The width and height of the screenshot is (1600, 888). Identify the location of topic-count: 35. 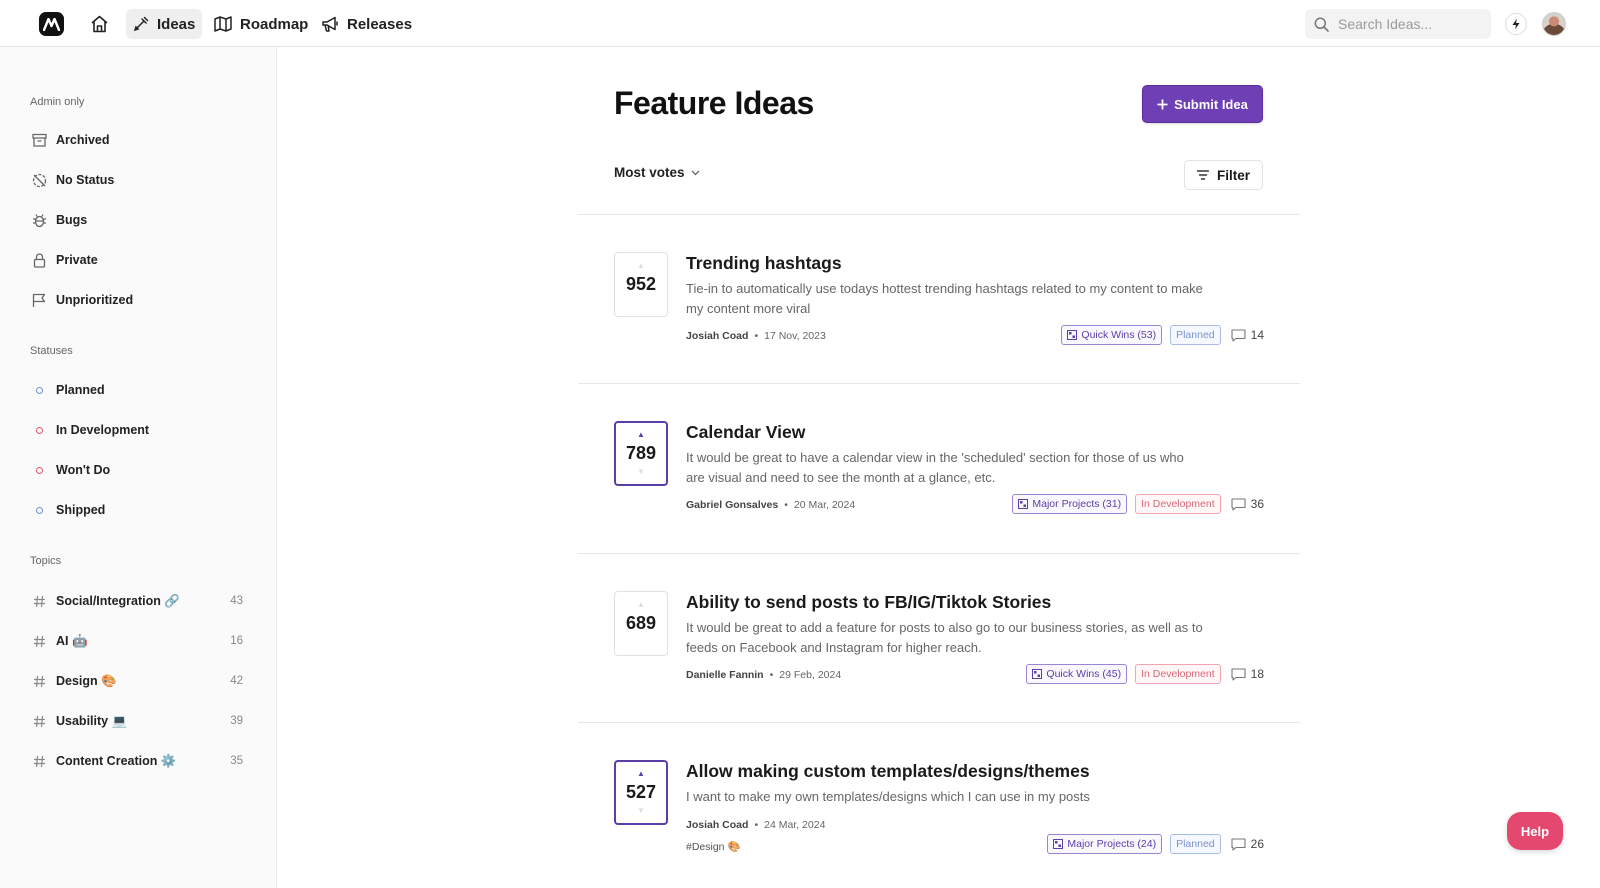
(236, 761).